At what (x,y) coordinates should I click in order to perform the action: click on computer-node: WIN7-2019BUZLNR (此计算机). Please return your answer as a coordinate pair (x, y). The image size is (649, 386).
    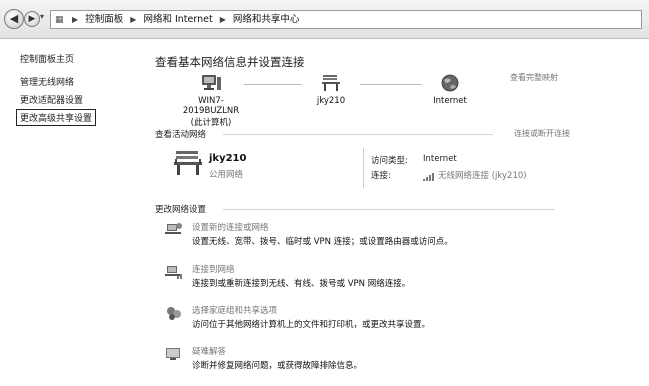
    Looking at the image, I should click on (211, 101).